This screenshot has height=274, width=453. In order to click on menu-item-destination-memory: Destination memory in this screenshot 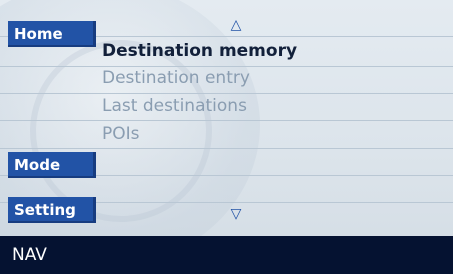, I will do `click(199, 51)`.